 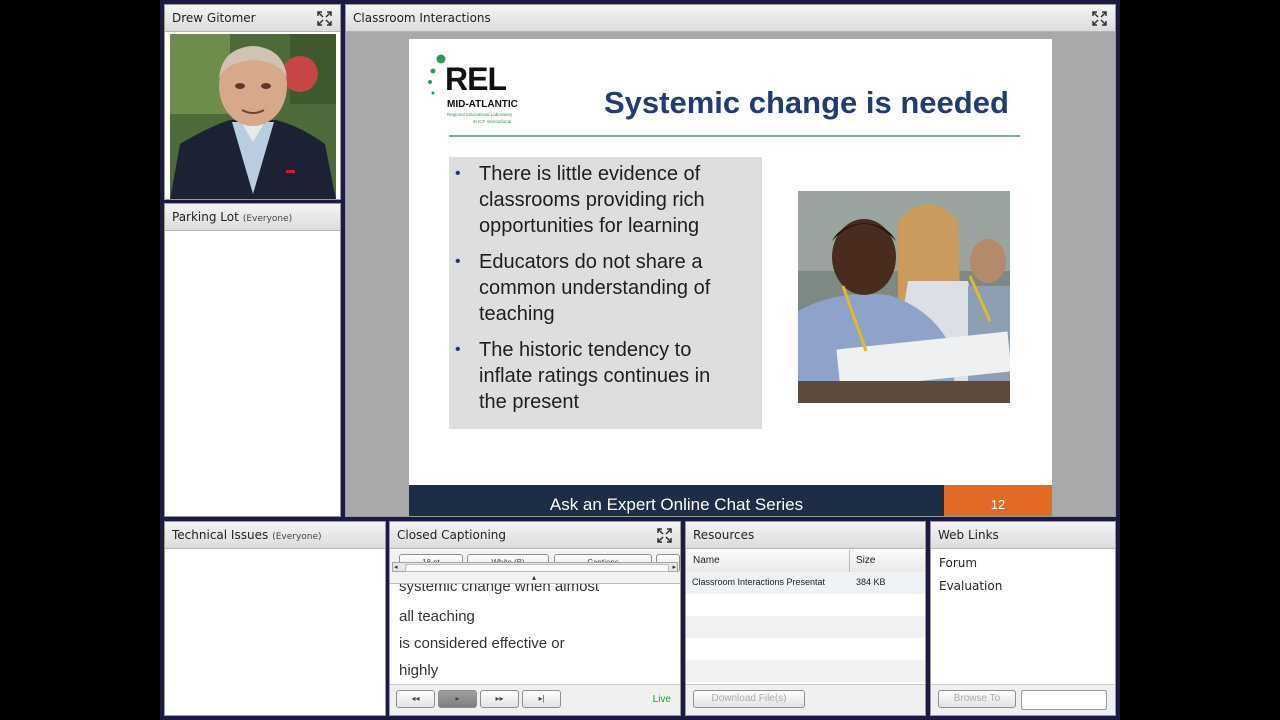 What do you see at coordinates (499, 589) in the screenshot?
I see `caption-line: systemic change when almost` at bounding box center [499, 589].